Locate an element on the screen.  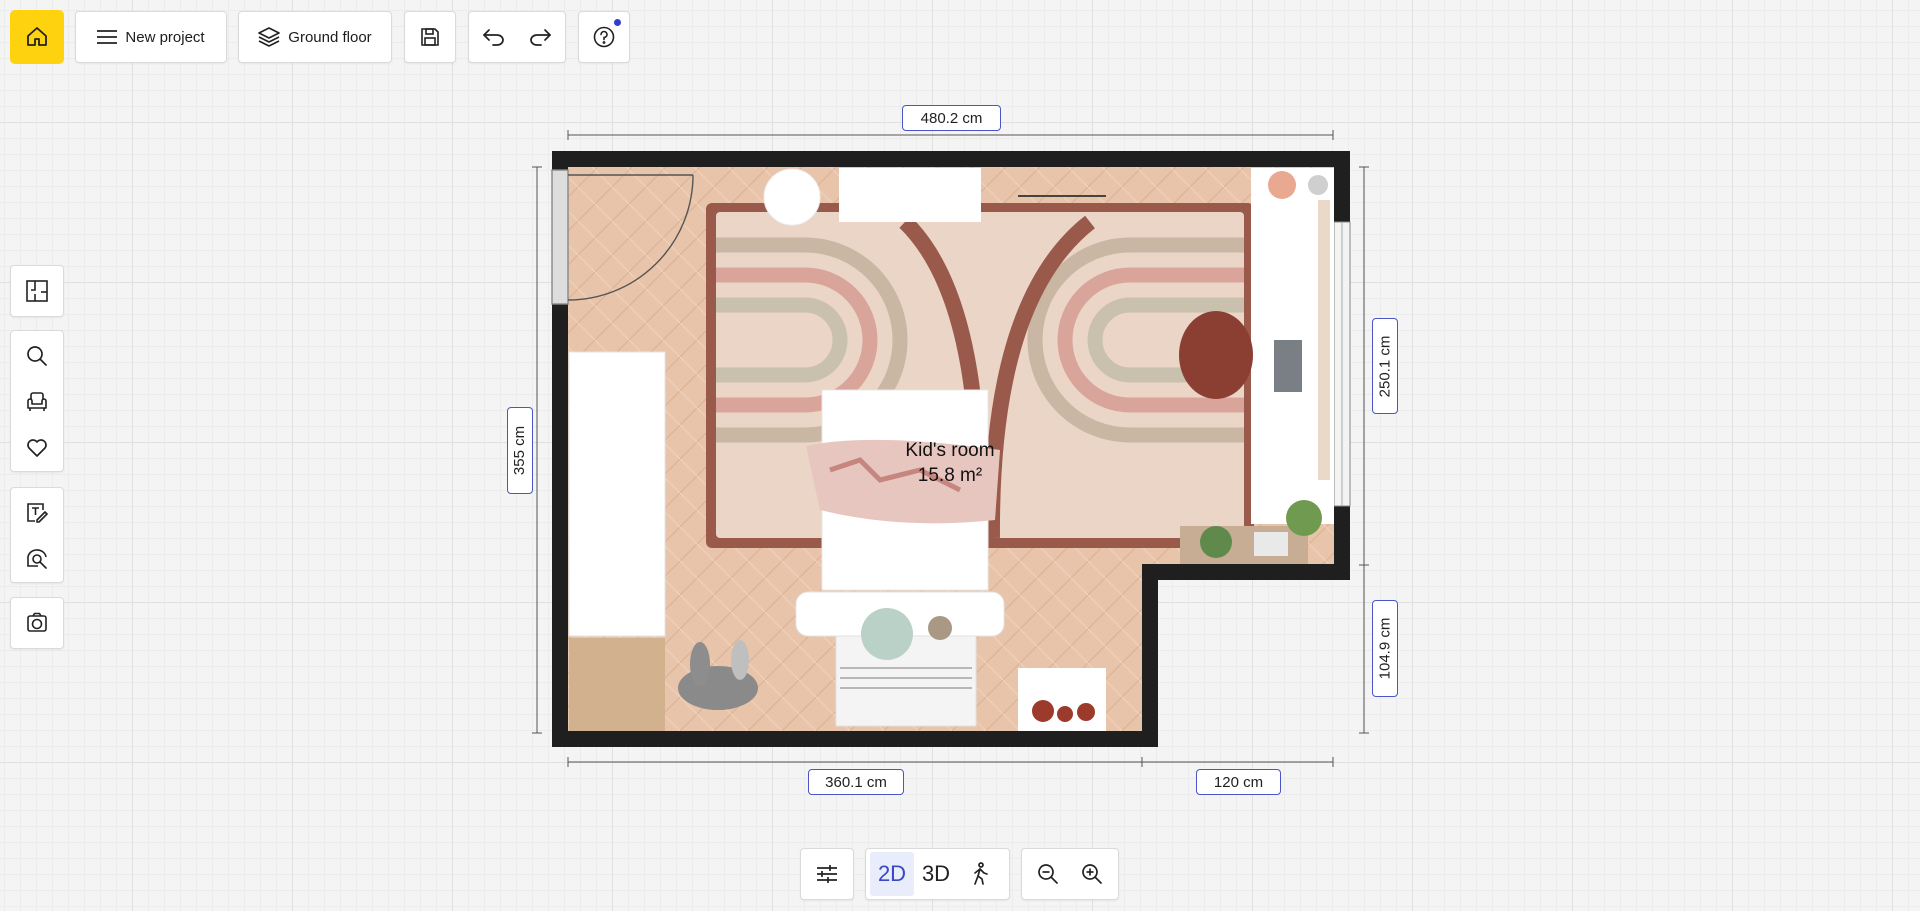
walk-icon is located at coordinates (981, 873).